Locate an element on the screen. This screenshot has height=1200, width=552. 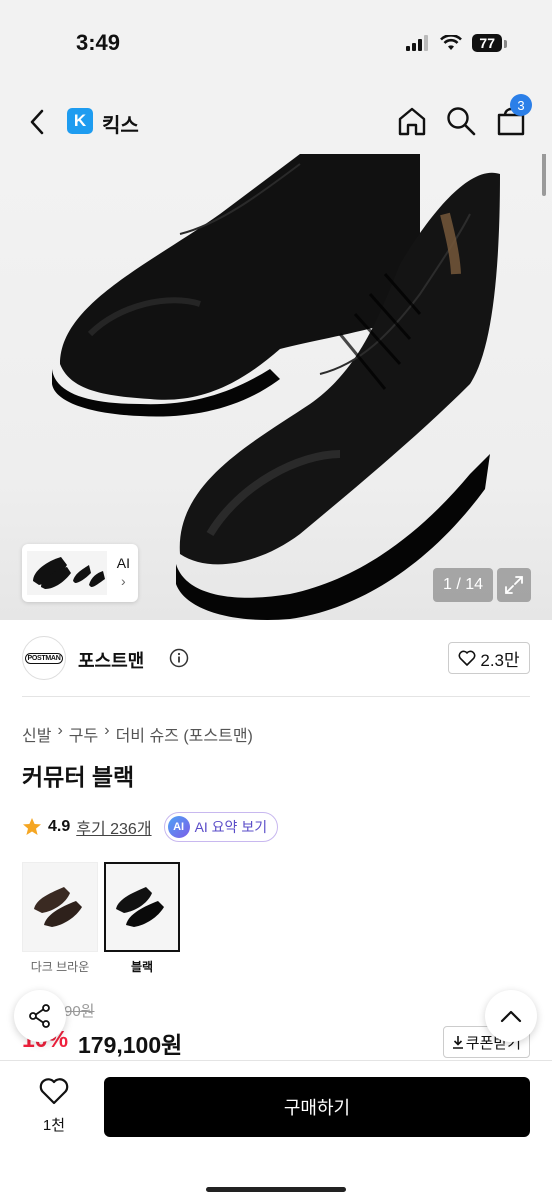
brand-logo-text: POSTMAN is located at coordinates (44, 658).